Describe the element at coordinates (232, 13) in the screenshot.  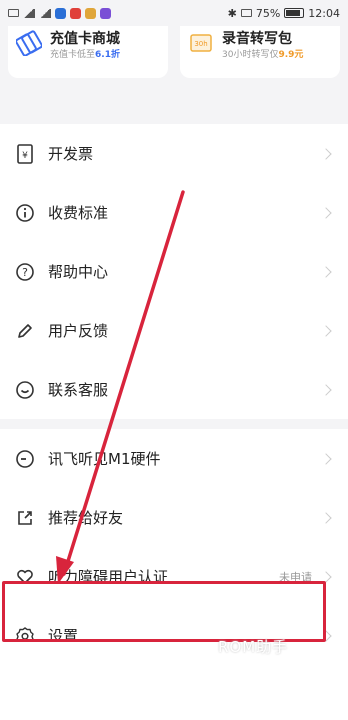
I see `bluetooth-icon: ✱` at that location.